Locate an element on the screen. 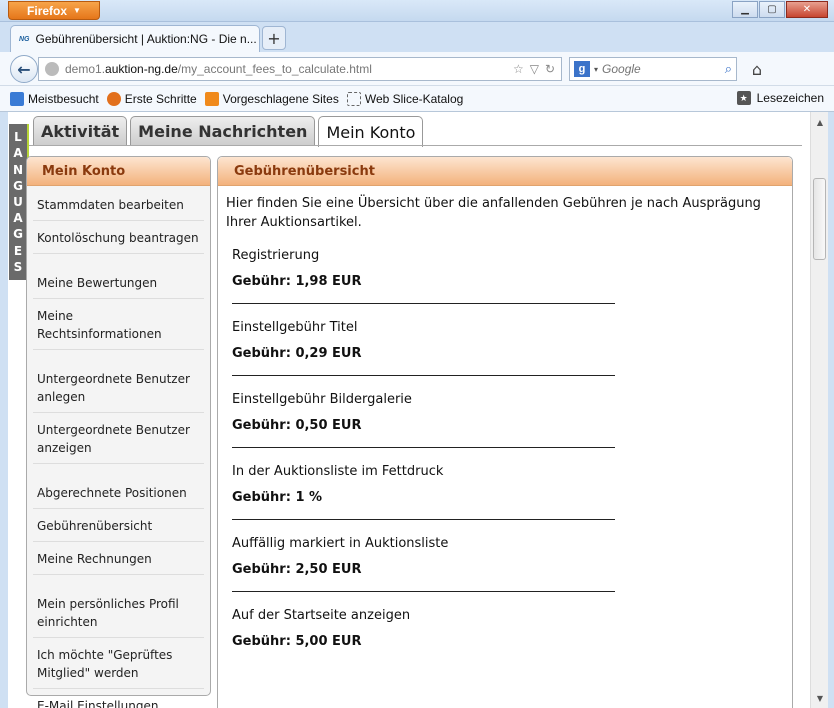  fee-label: Einstellgebühr Bildergalerie is located at coordinates (322, 399).